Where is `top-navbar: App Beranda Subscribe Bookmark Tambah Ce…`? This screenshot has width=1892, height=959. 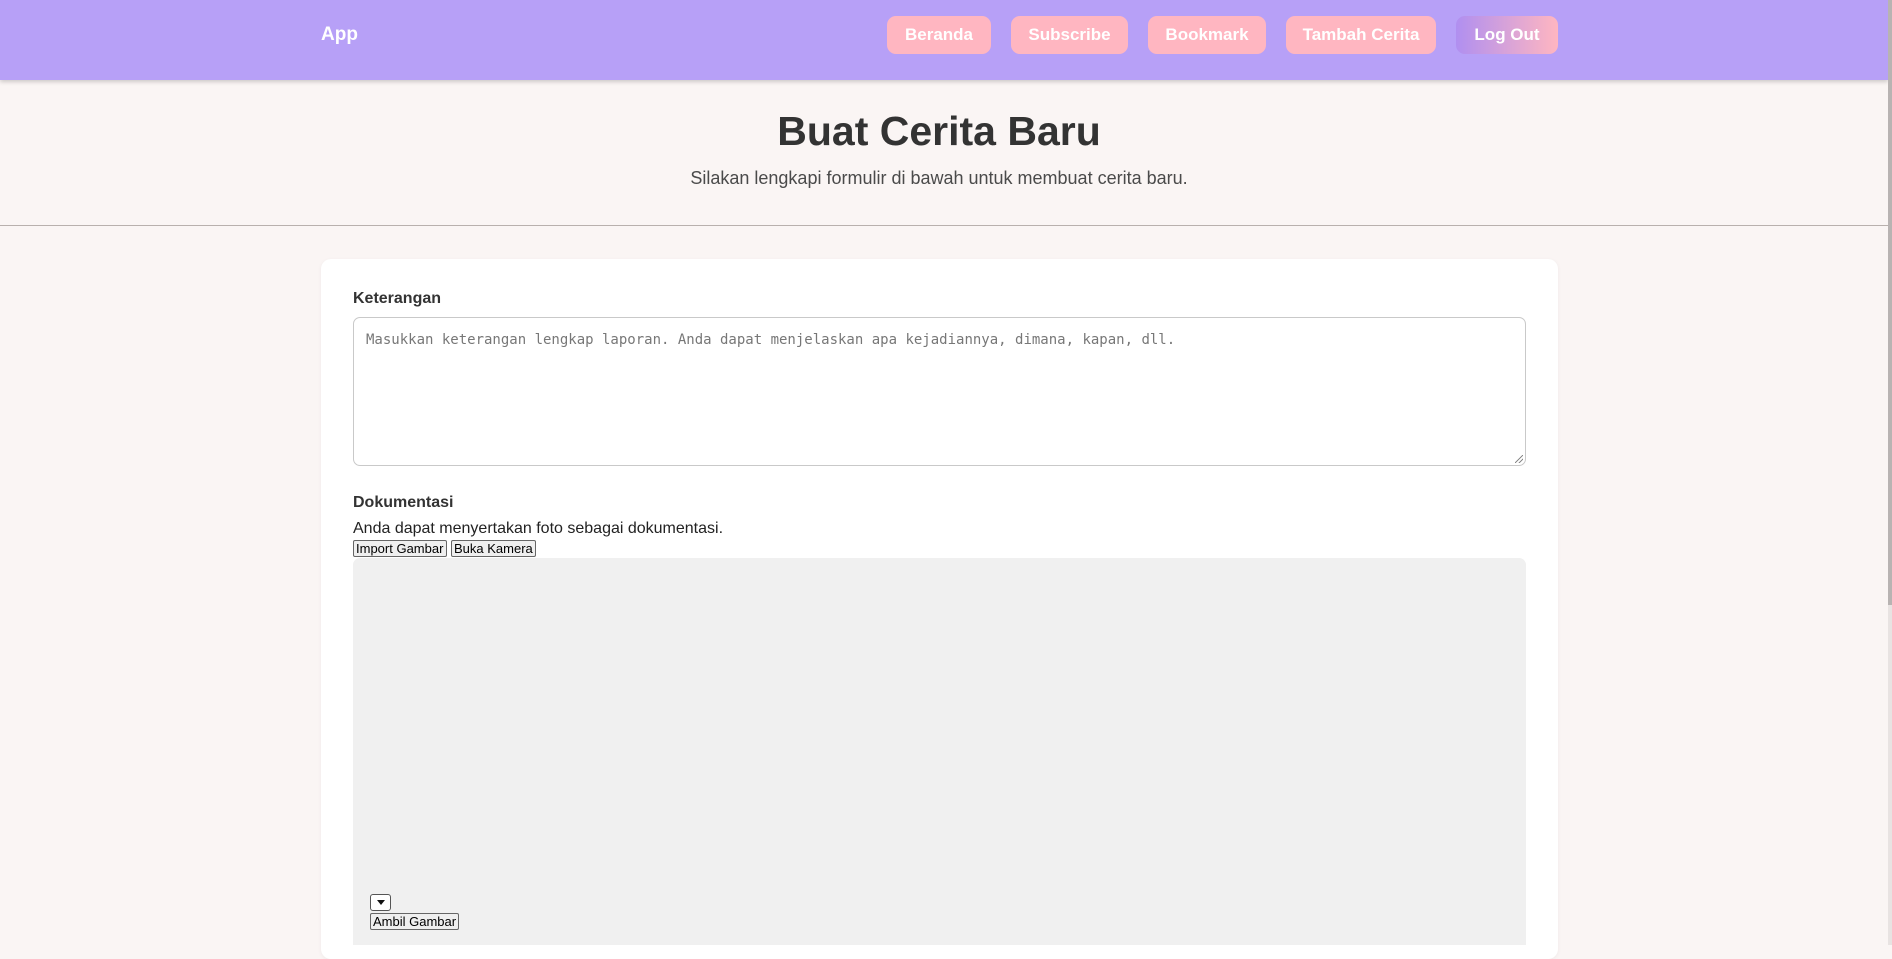 top-navbar: App Beranda Subscribe Bookmark Tambah Ce… is located at coordinates (944, 40).